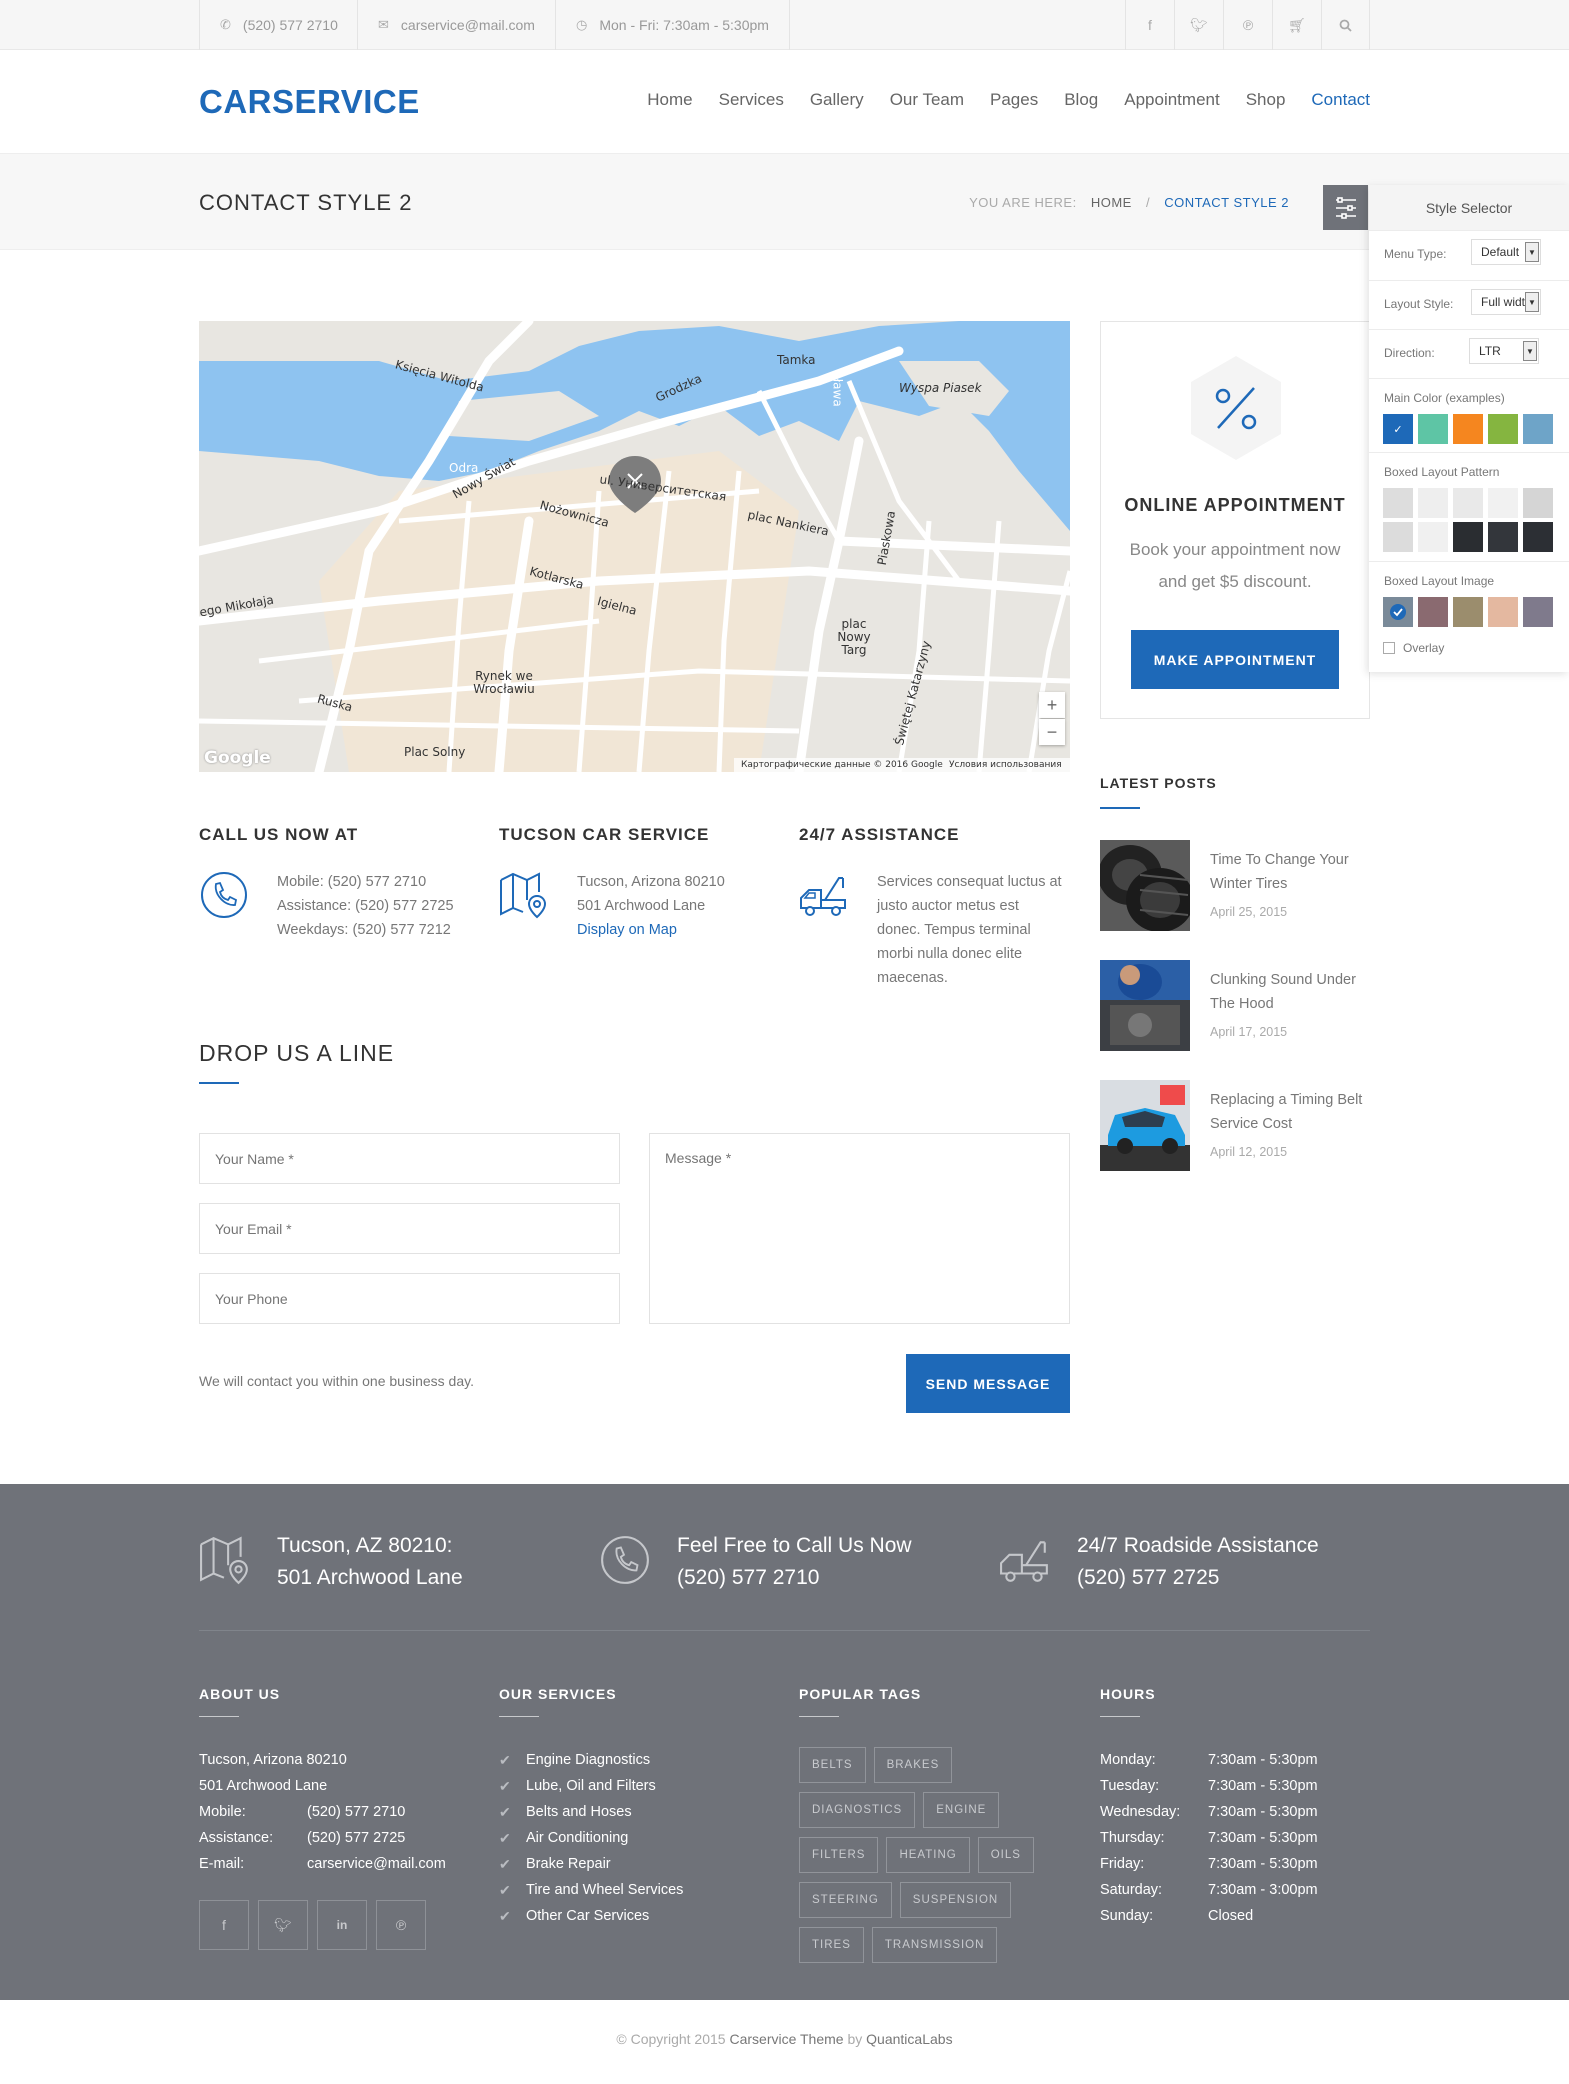 The height and width of the screenshot is (2084, 1569). Describe the element at coordinates (1005, 1855) in the screenshot. I see `tag-link: OILS` at that location.